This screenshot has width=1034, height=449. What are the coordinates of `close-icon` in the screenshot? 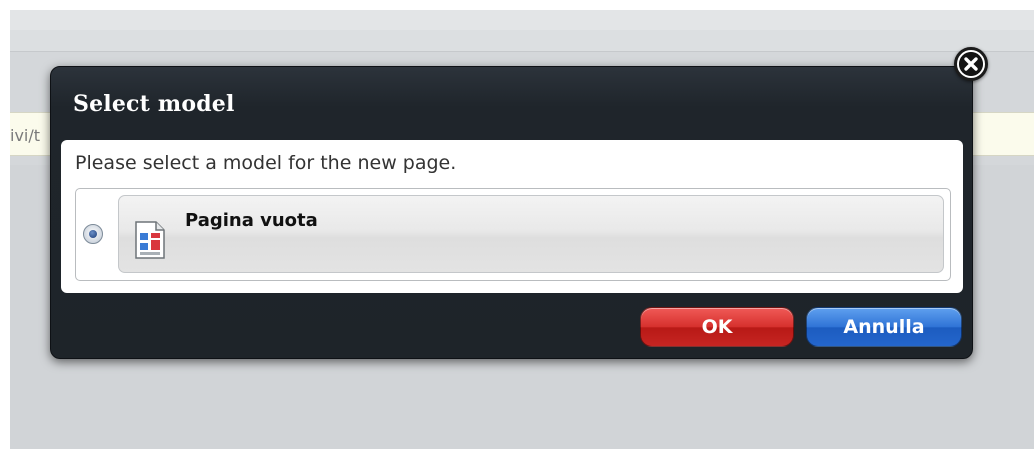 It's located at (971, 64).